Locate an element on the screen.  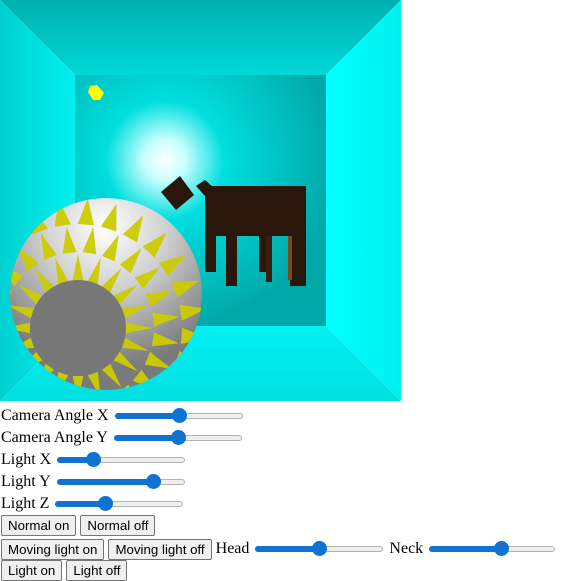
camera-angle-y-label: Camera Angle Y is located at coordinates (54, 437).